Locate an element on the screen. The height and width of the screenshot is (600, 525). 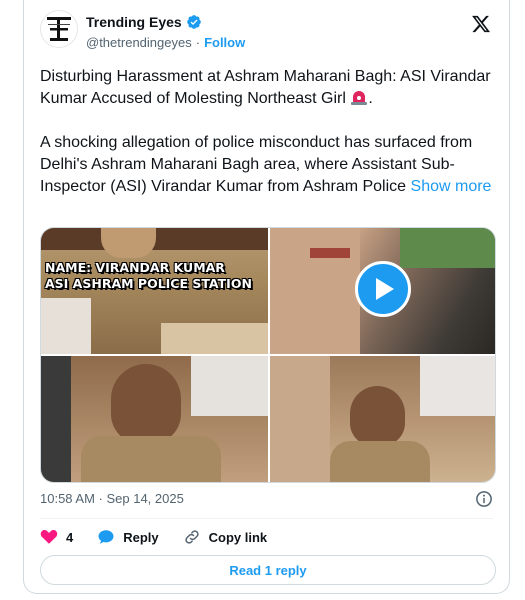
author-name-row: Trending Eyes is located at coordinates (144, 22).